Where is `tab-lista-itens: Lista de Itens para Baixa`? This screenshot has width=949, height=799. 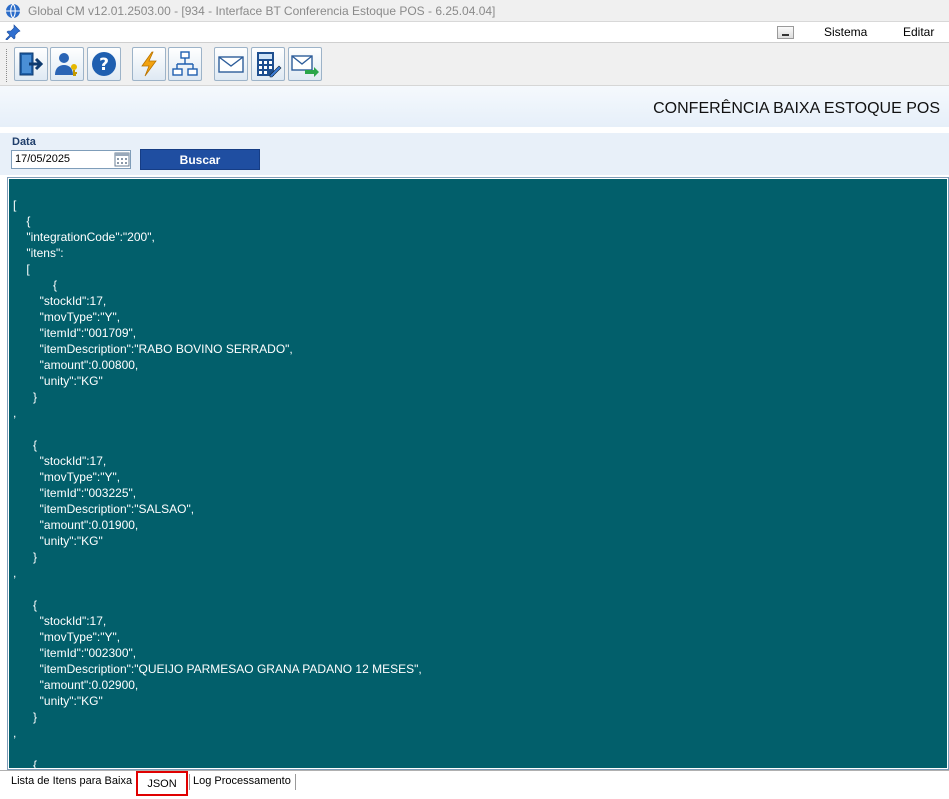 tab-lista-itens: Lista de Itens para Baixa is located at coordinates (71, 783).